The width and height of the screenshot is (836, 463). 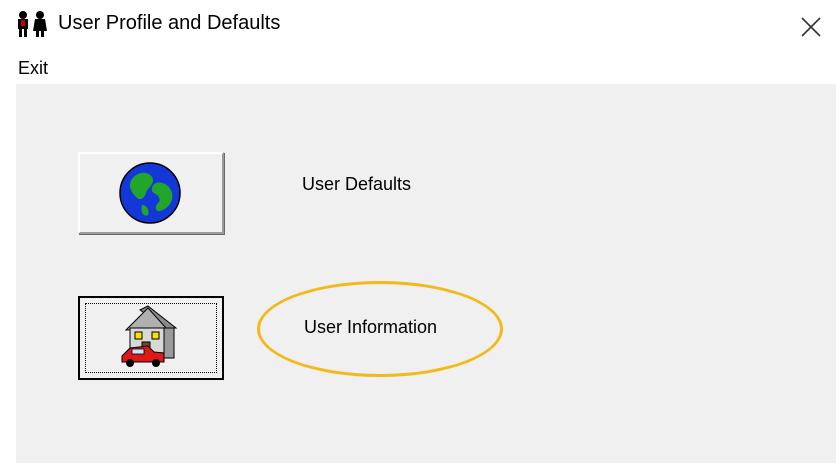 What do you see at coordinates (32, 24) in the screenshot?
I see `people-icon` at bounding box center [32, 24].